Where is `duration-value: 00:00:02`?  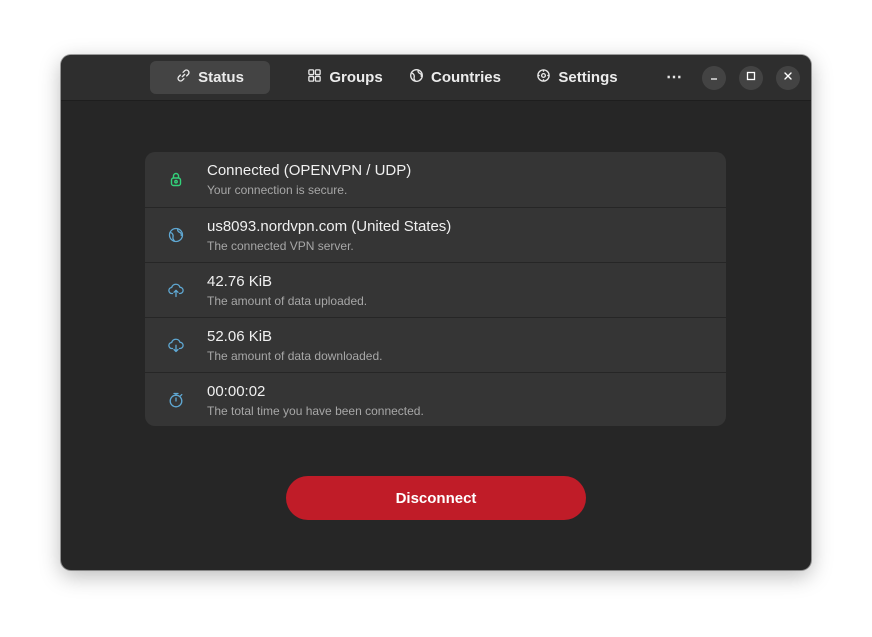
duration-value: 00:00:02 is located at coordinates (236, 391).